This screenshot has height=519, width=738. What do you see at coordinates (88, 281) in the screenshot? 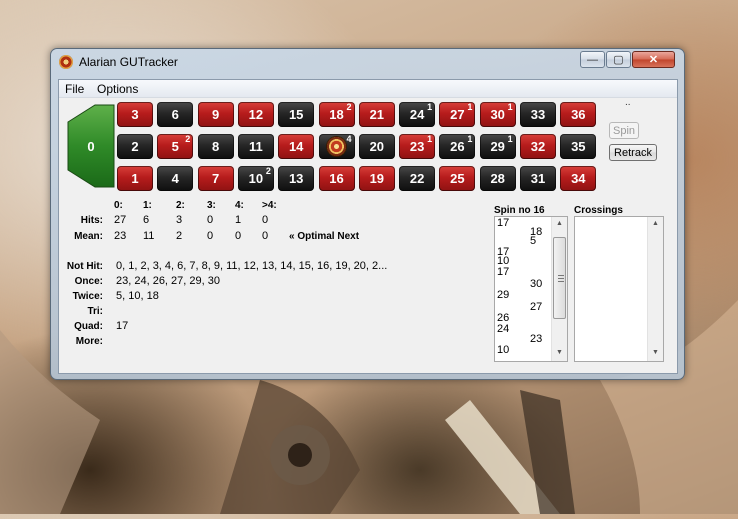
I see `hit-list-label: Once:` at bounding box center [88, 281].